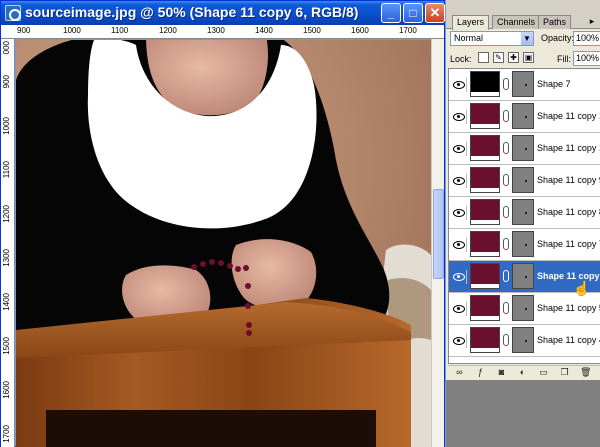 This screenshot has width=600, height=447. Describe the element at coordinates (435, 13) in the screenshot. I see `close-button: ✕` at that location.